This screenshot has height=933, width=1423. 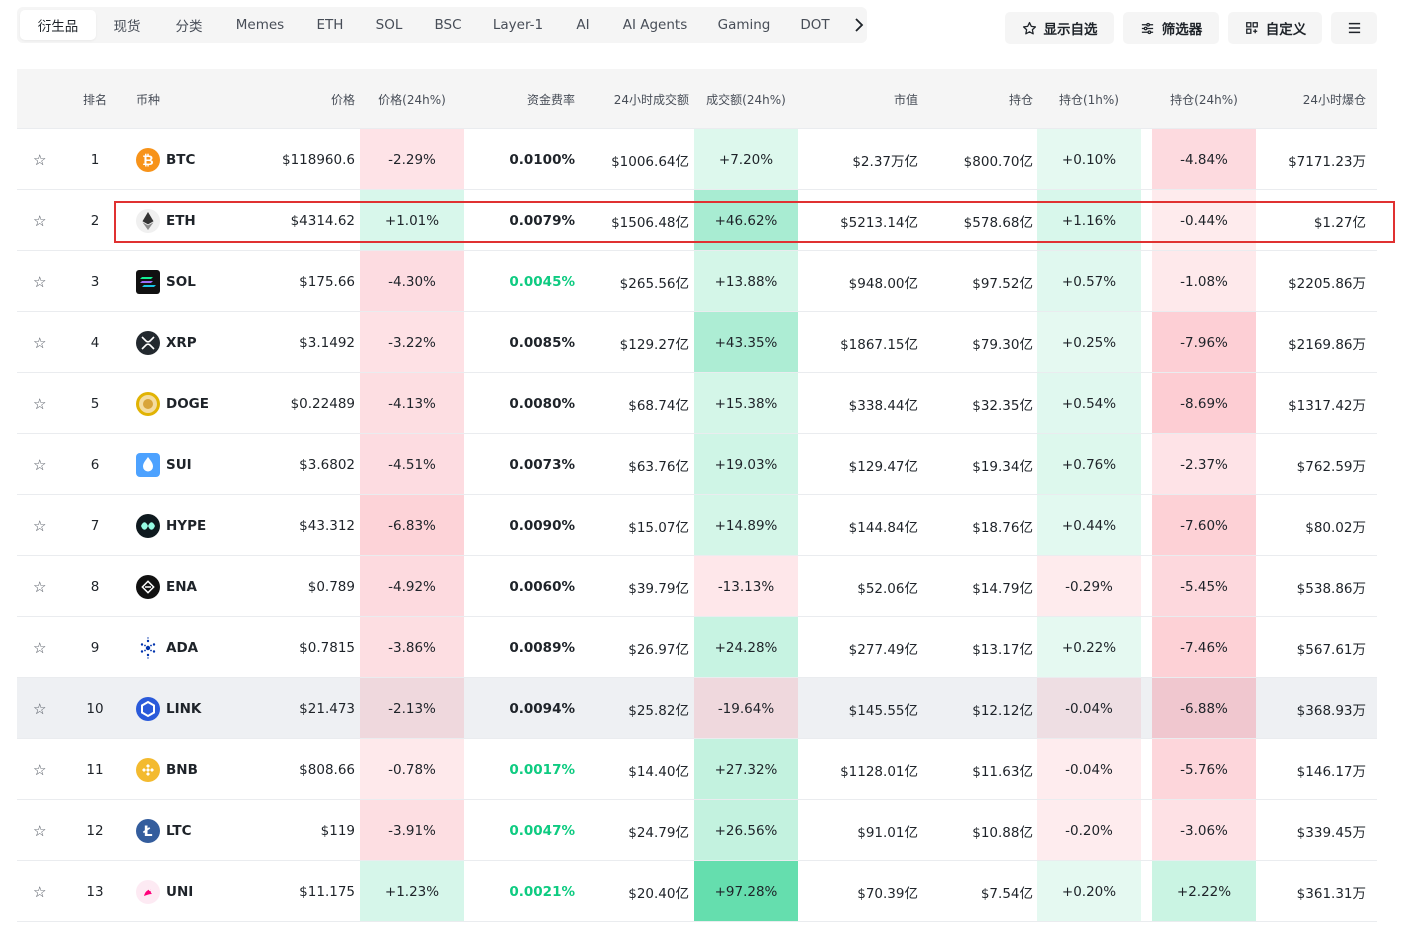 What do you see at coordinates (327, 281) in the screenshot?
I see `price: $175.66` at bounding box center [327, 281].